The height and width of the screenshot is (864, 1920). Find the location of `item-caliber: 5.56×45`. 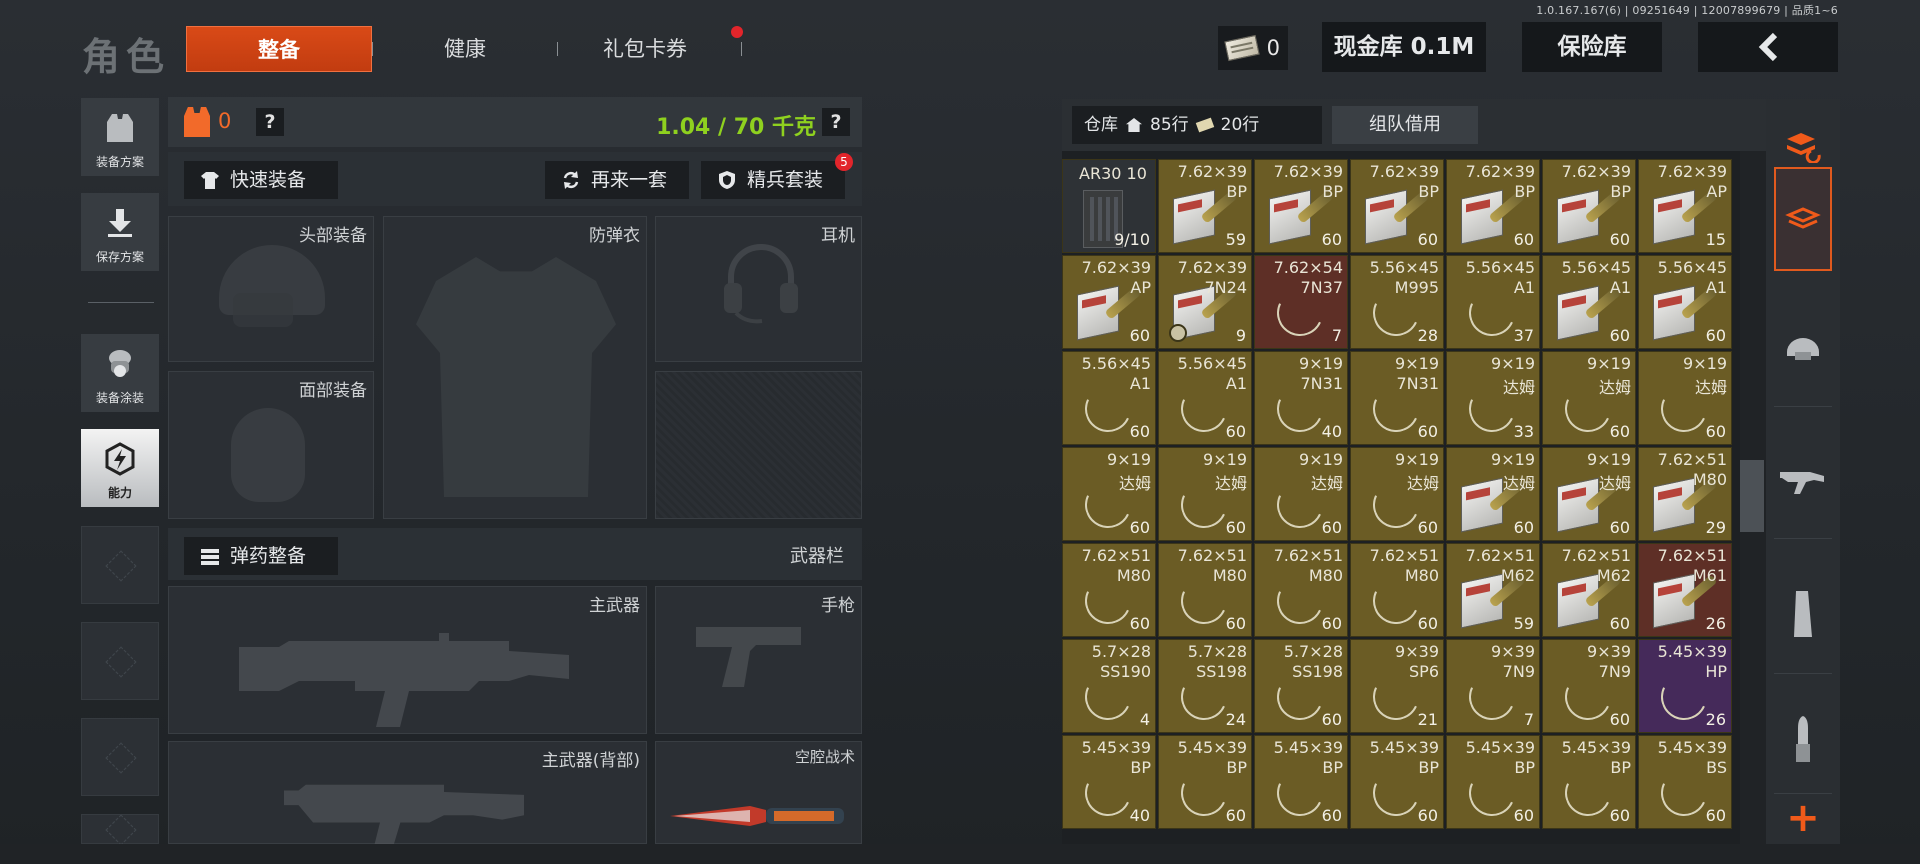

item-caliber: 5.56×45 is located at coordinates (1500, 267).